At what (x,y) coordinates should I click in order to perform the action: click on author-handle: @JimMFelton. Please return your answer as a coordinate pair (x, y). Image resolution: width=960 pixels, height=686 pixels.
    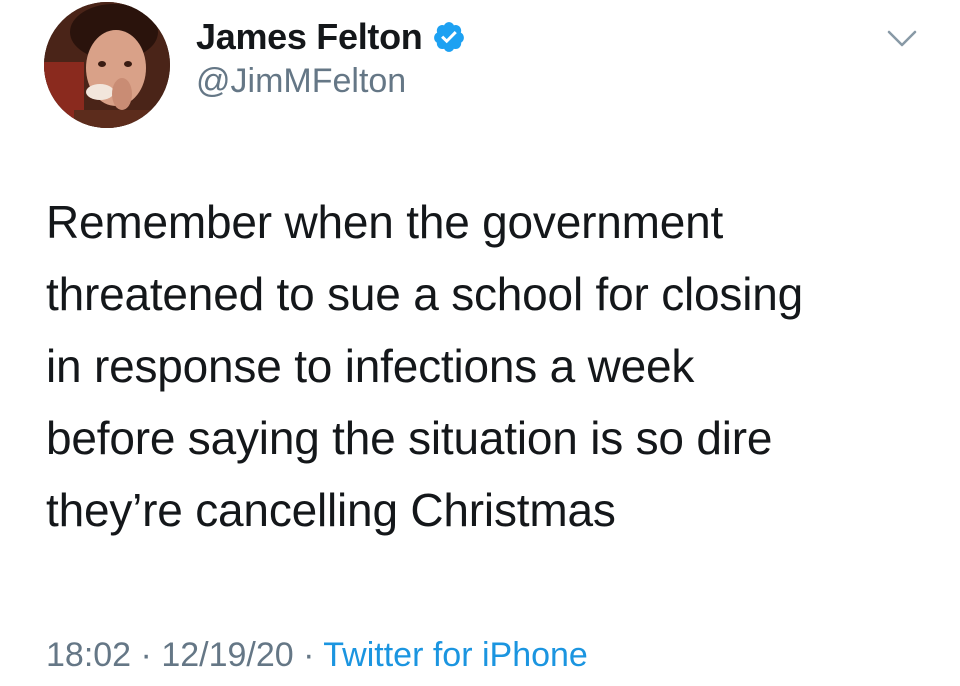
    Looking at the image, I should click on (301, 81).